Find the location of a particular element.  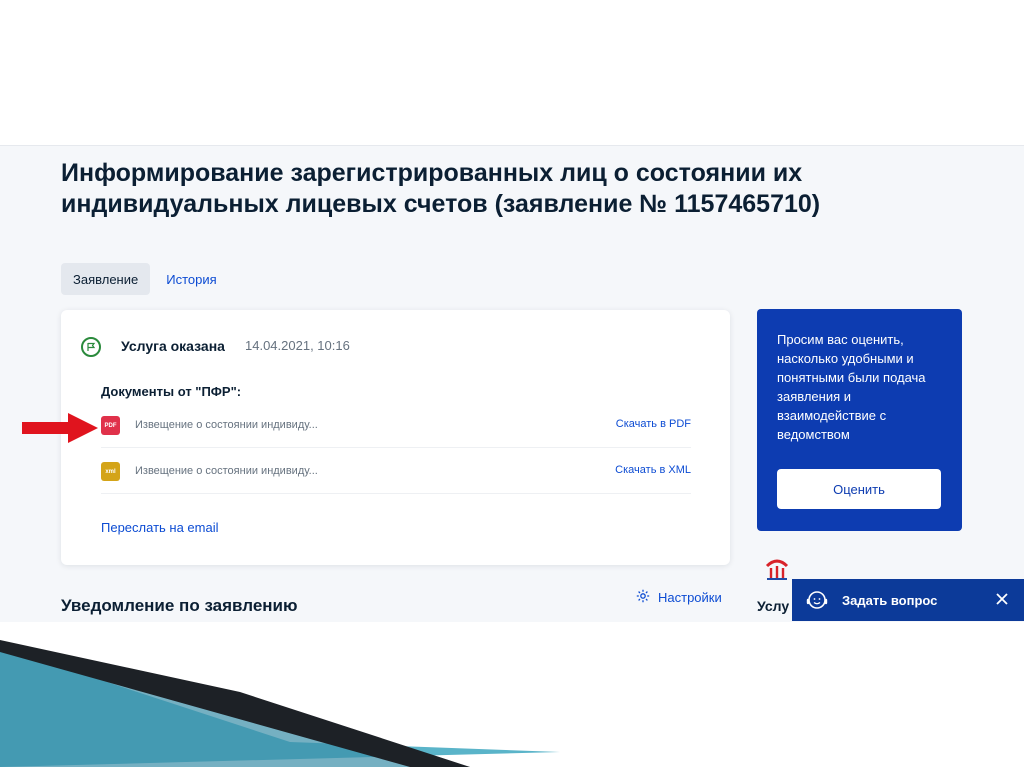

slide-decoration is located at coordinates (280, 703).